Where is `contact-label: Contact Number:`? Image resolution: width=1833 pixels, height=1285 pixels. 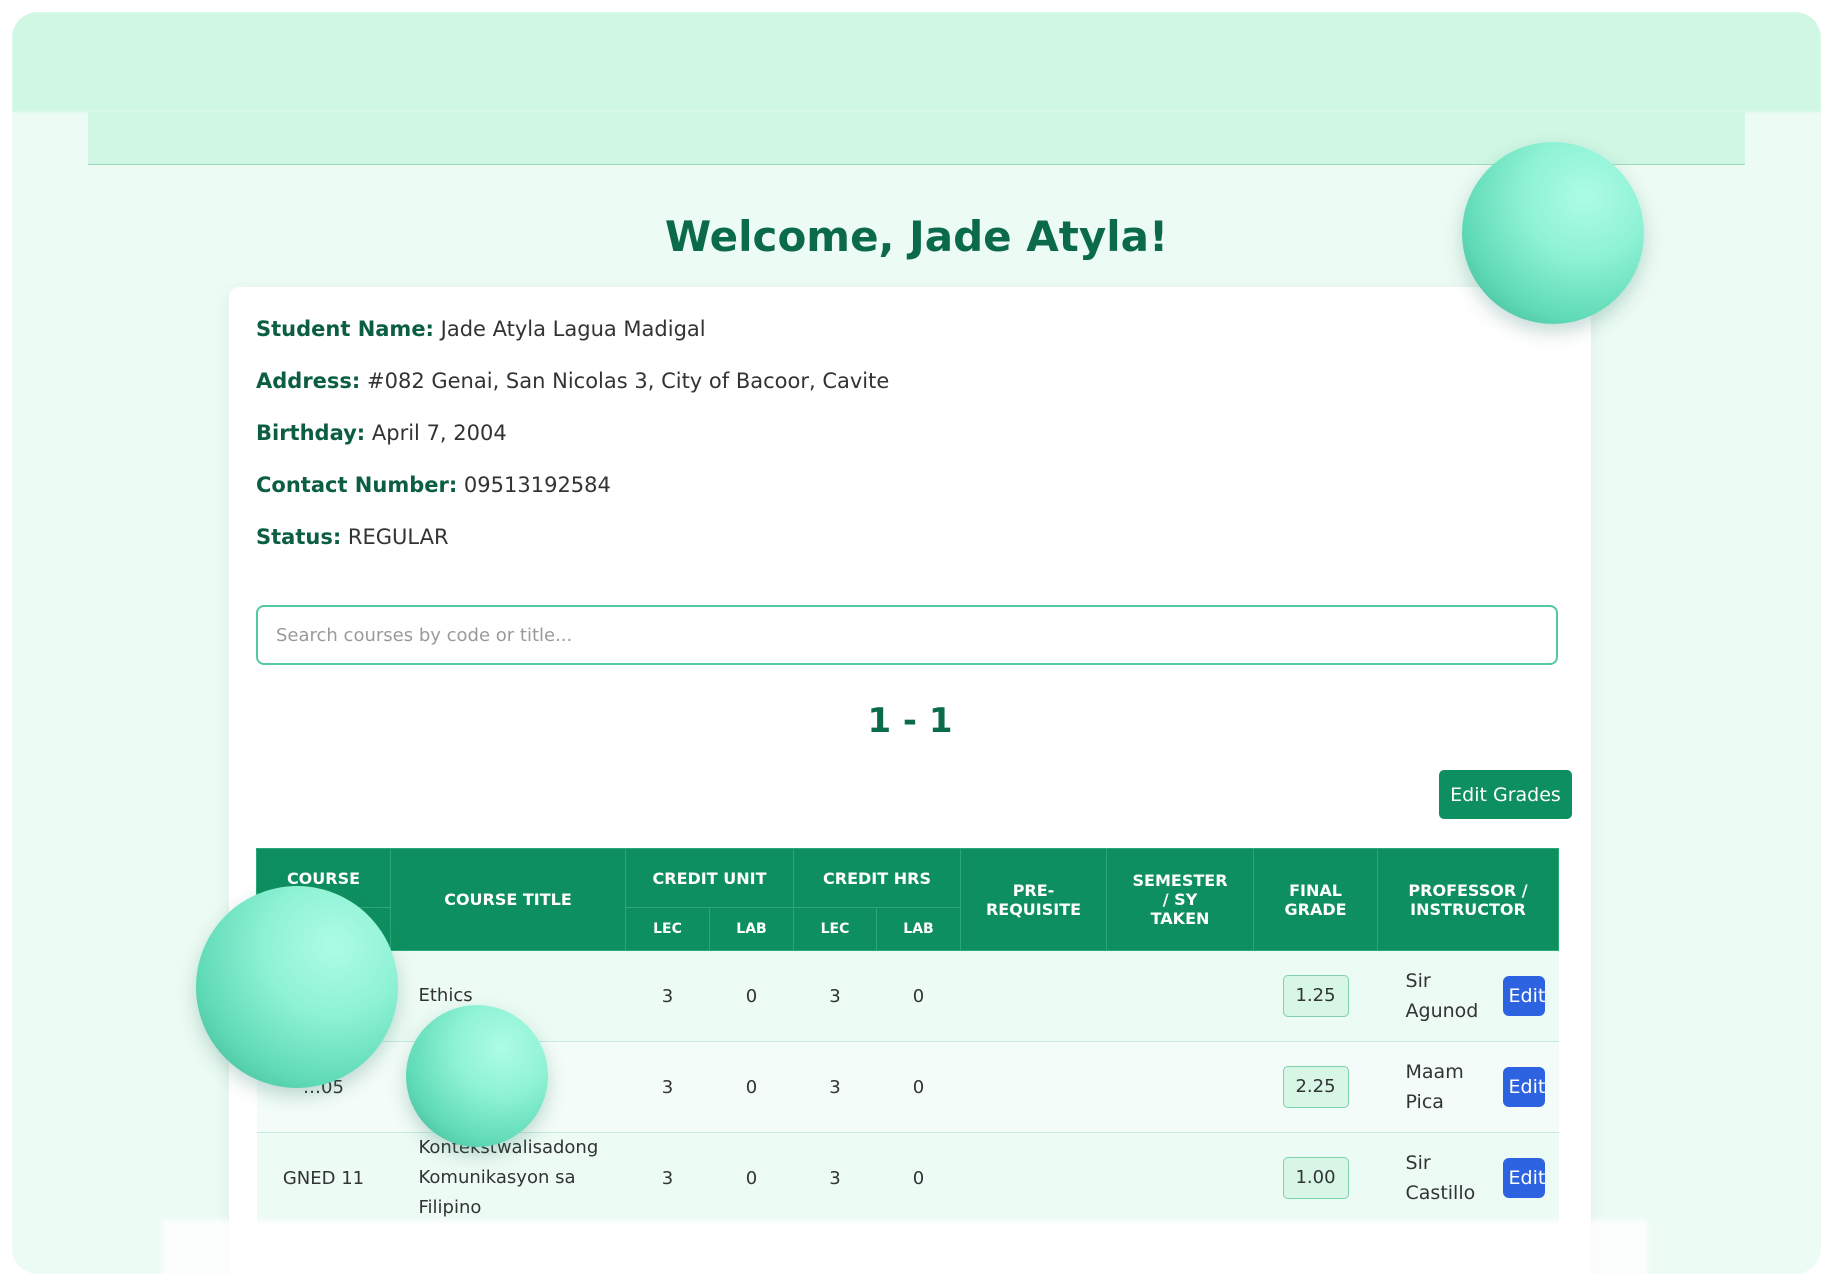
contact-label: Contact Number: is located at coordinates (357, 485).